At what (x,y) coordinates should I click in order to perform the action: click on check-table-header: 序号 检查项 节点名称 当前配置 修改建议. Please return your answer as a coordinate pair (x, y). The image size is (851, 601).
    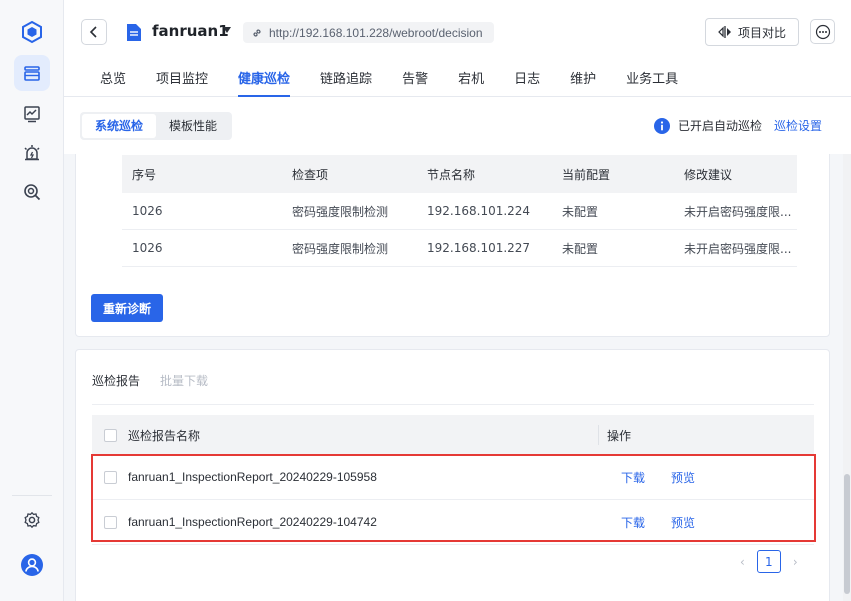
    Looking at the image, I should click on (459, 174).